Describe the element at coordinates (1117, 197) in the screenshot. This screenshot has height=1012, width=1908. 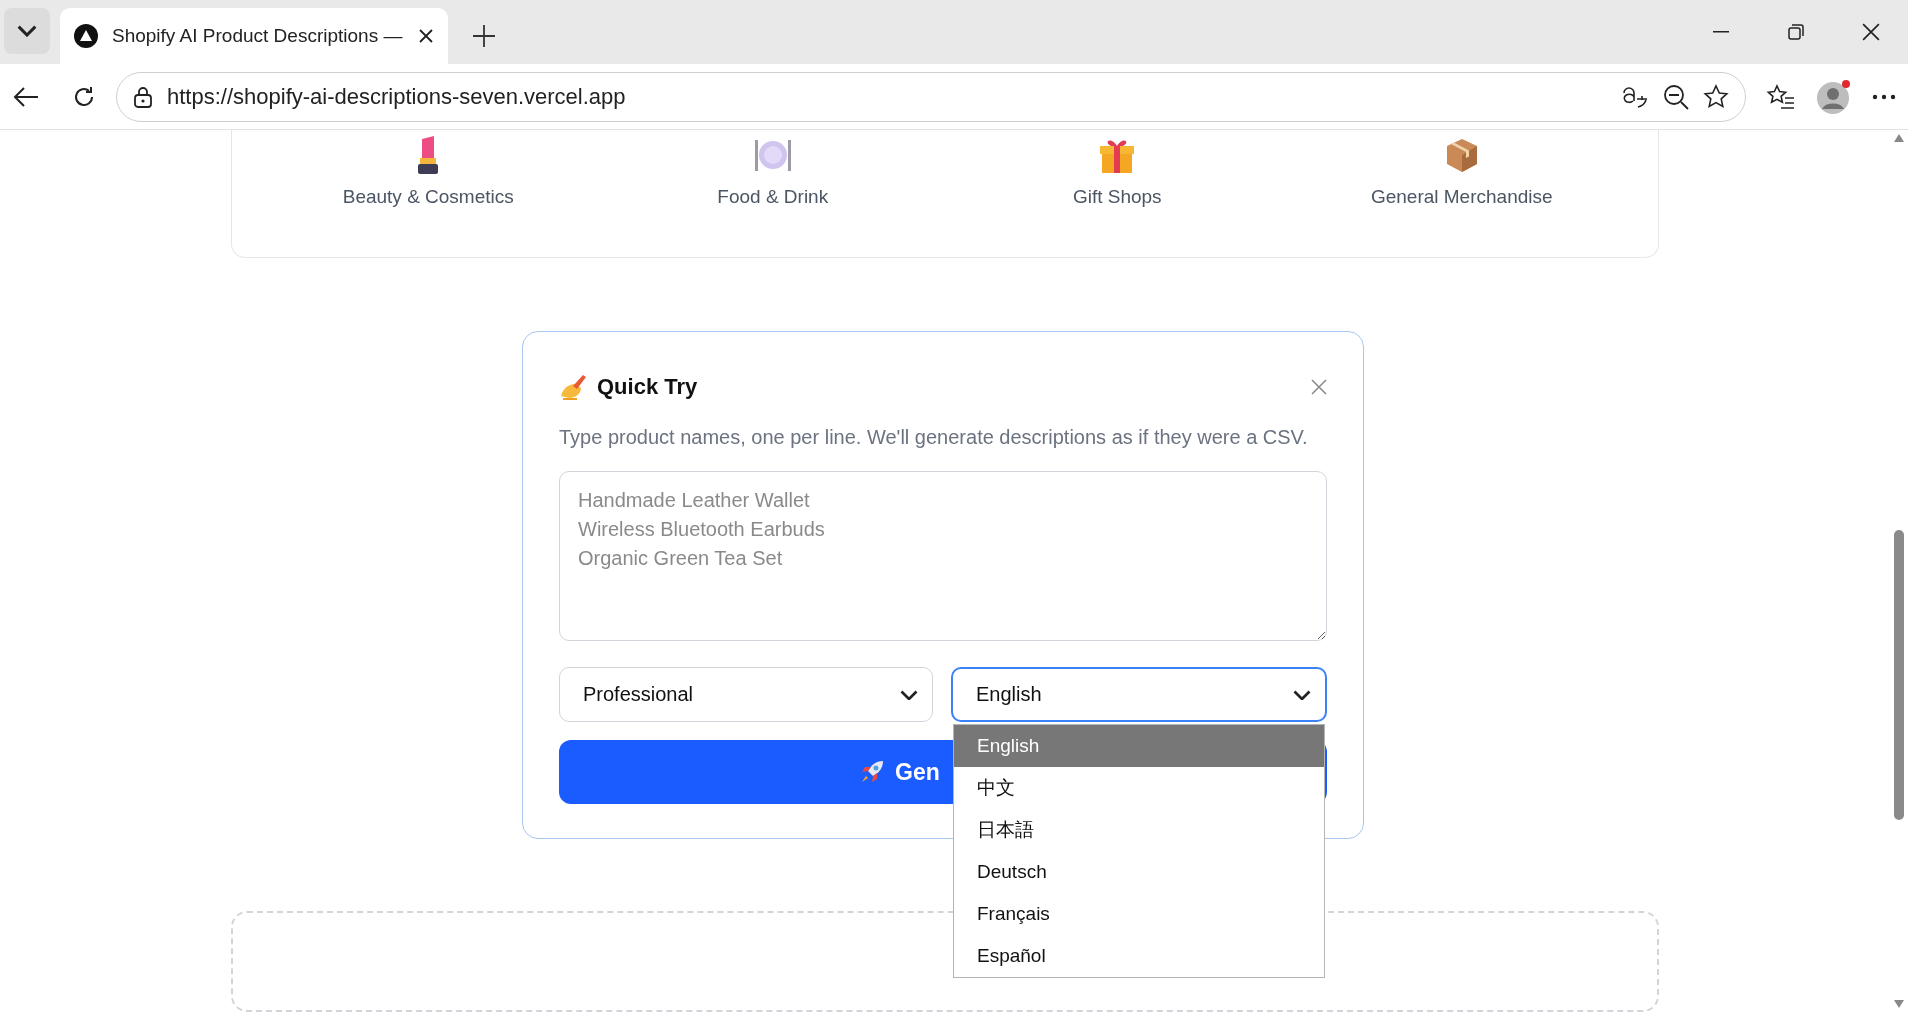
I see `category-label: Gift Shops` at that location.